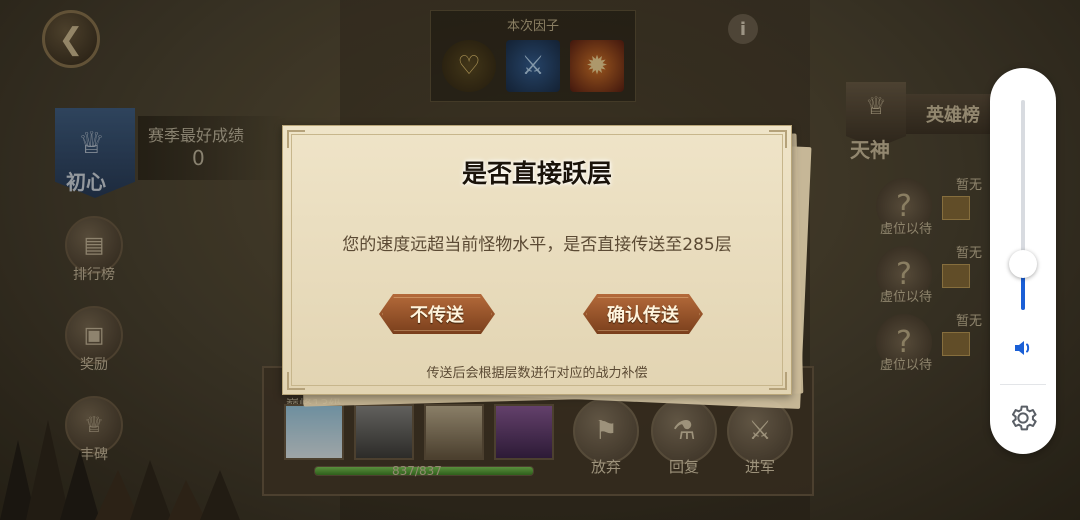 Image resolution: width=1080 pixels, height=520 pixels. I want to click on cancel-teleport-label: 不传送, so click(437, 315).